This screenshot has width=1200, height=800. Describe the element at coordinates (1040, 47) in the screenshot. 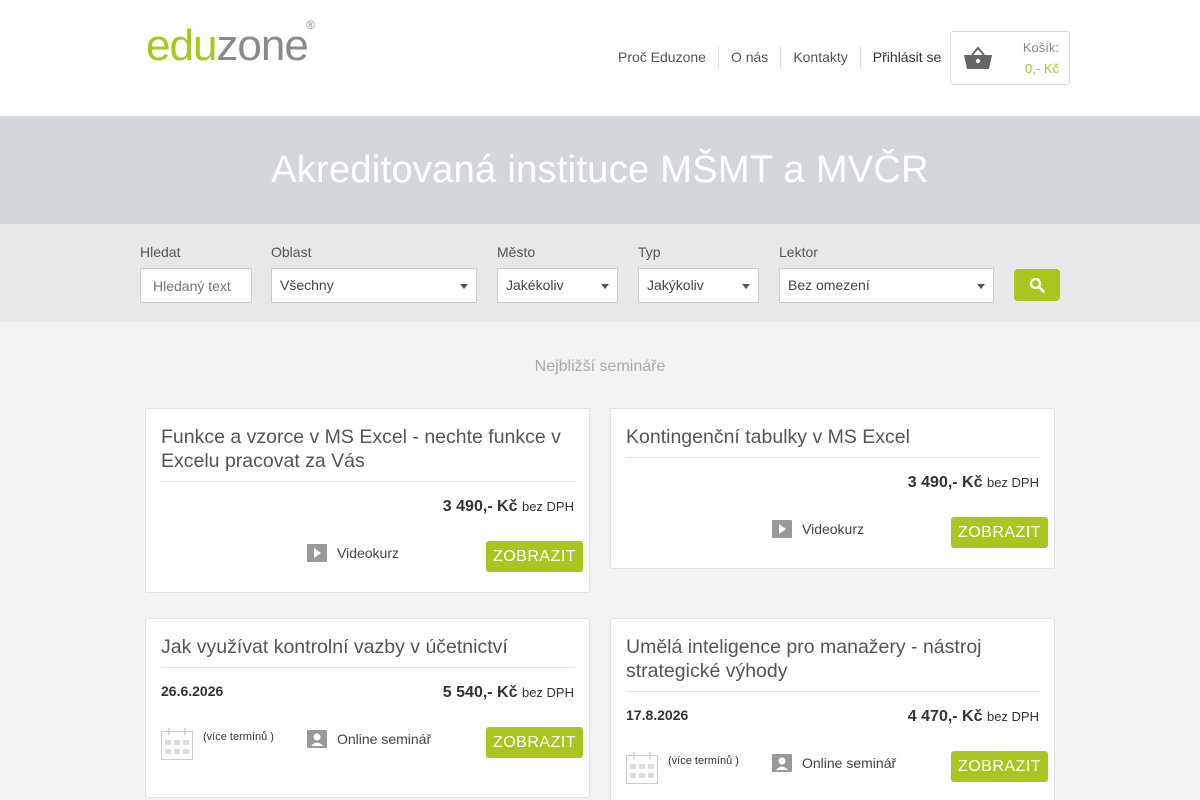

I see `cart-label: Košík:` at that location.